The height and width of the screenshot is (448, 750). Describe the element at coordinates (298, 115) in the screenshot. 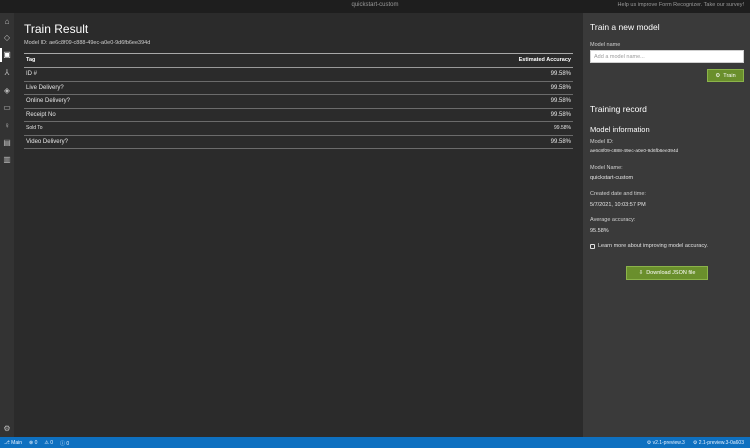

I see `table-row: Receipt No 99.58%` at that location.